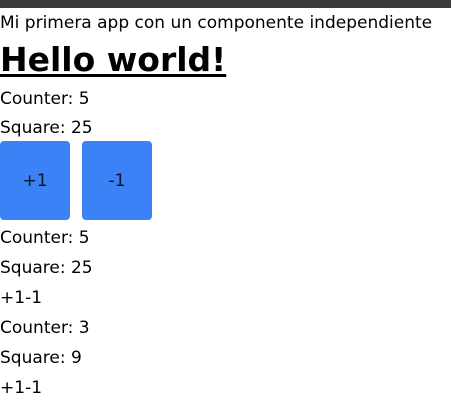  What do you see at coordinates (33, 298) in the screenshot?
I see `component-1-decrement-button: -1` at bounding box center [33, 298].